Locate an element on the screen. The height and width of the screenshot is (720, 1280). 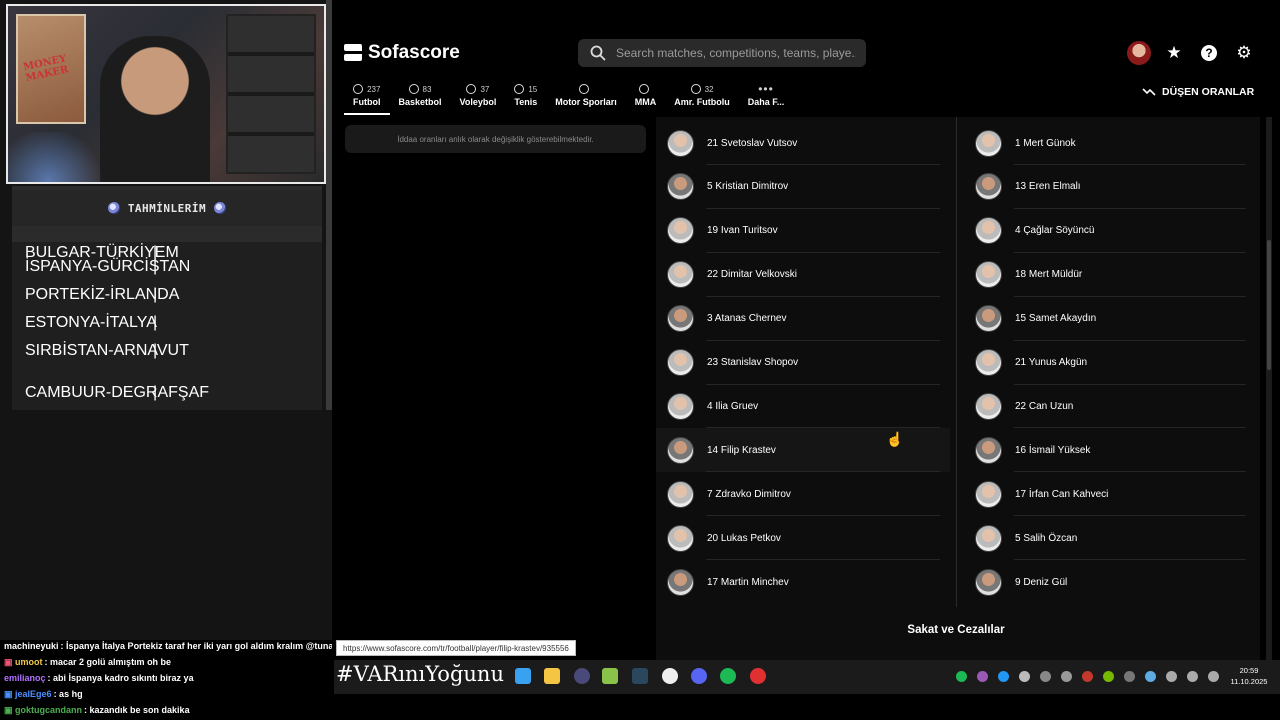
volume-icon is located at coordinates (1213, 676).